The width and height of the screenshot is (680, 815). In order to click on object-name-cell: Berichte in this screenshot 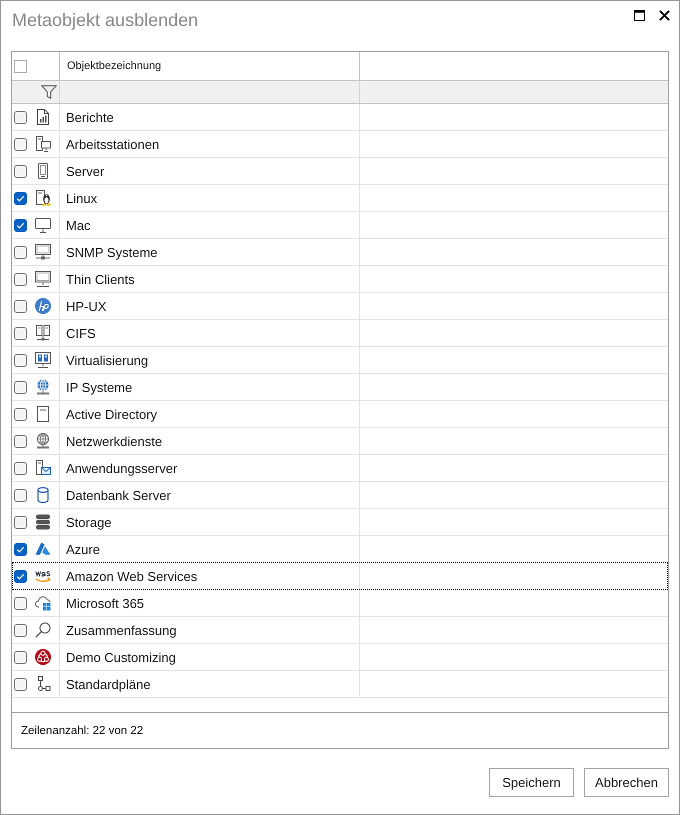, I will do `click(210, 117)`.